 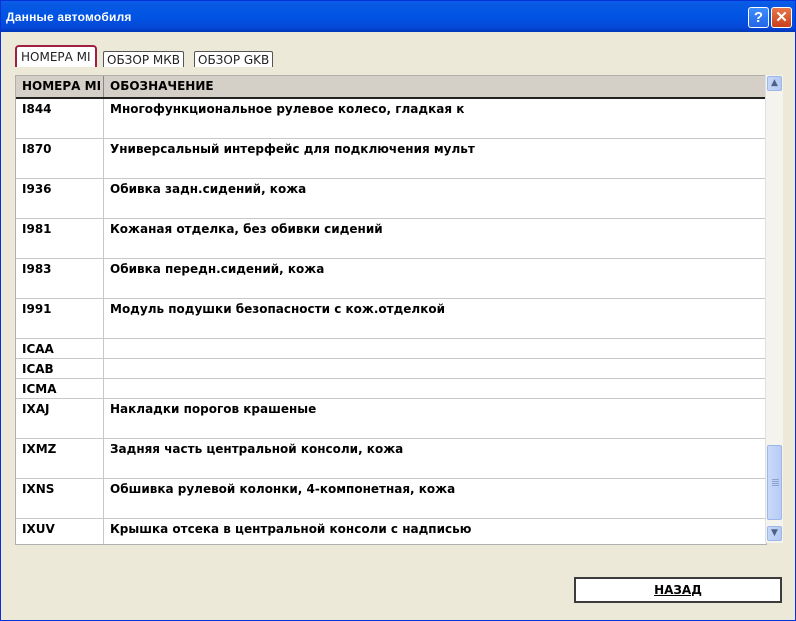 I want to click on cell-designation: Кожаная отделка, без обивки сидений, so click(x=246, y=229).